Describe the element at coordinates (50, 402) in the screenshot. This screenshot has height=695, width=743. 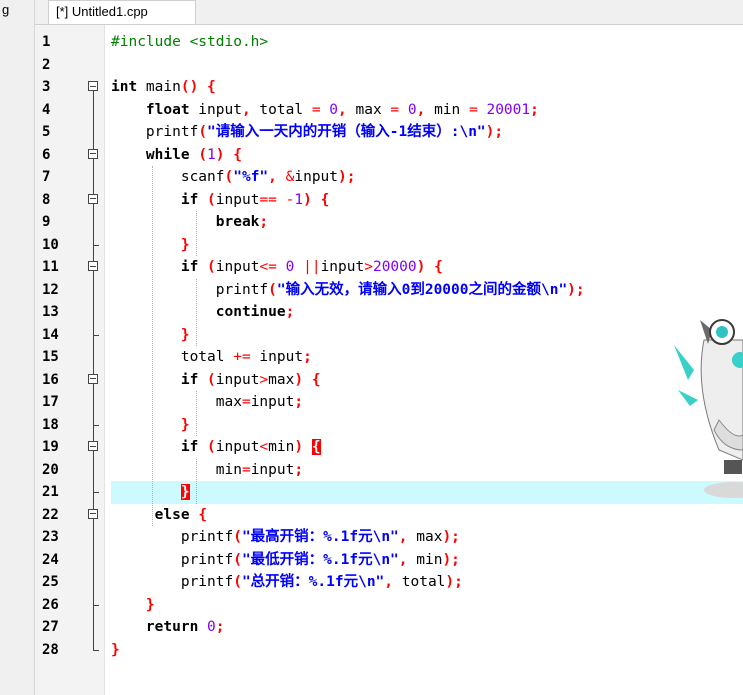
I see `line-number: 17` at that location.